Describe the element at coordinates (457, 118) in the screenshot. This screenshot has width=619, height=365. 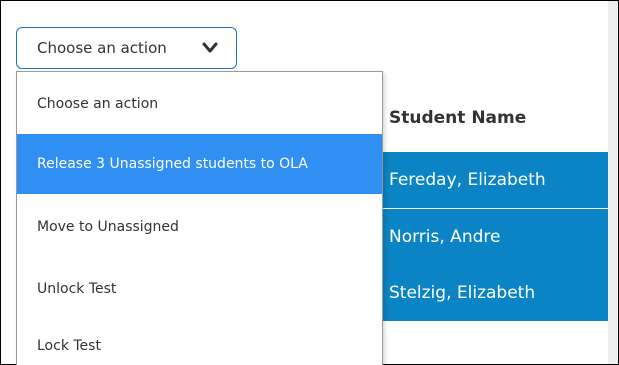
I see `column-header-student-name: Student Name` at that location.